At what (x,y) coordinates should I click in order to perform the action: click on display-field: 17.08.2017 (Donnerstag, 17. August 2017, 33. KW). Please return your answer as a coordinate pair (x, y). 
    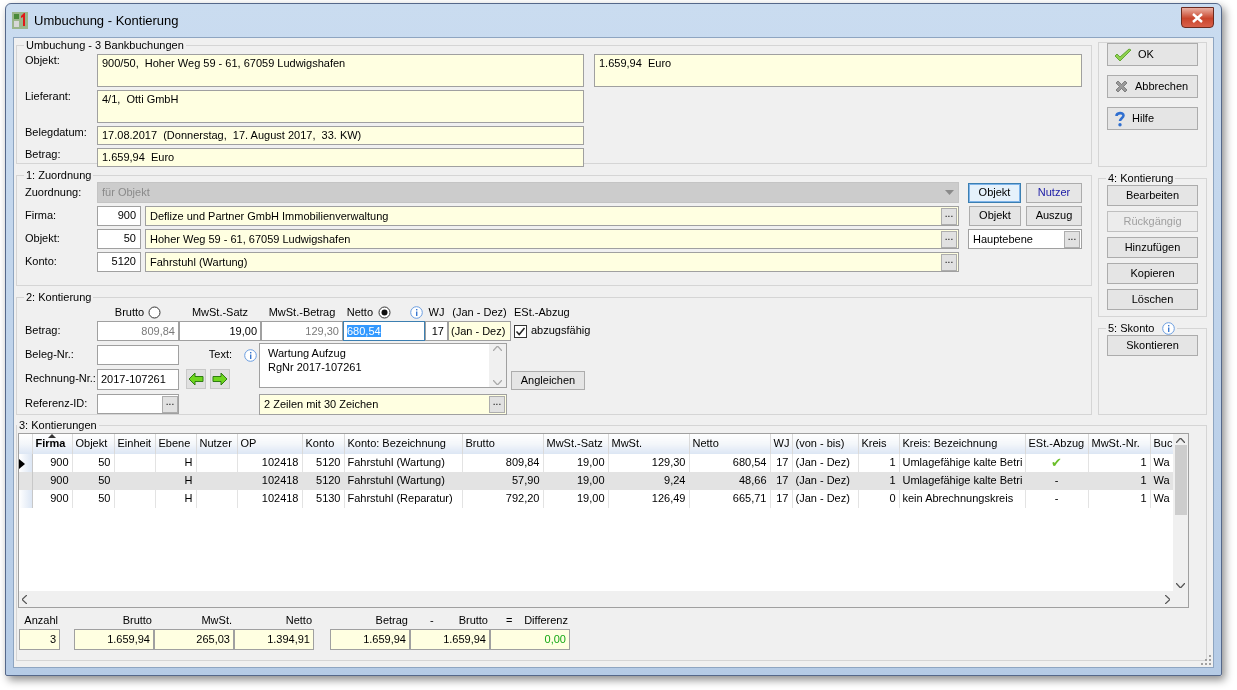
    Looking at the image, I should click on (340, 135).